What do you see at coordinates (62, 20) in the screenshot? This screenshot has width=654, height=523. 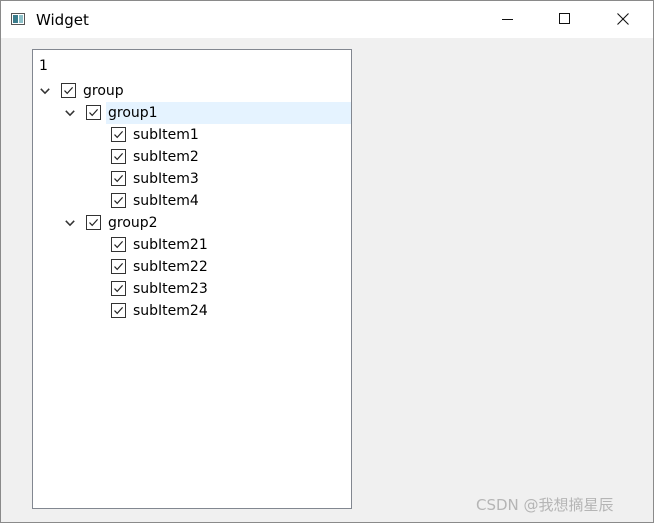 I see `window-title: Widget` at bounding box center [62, 20].